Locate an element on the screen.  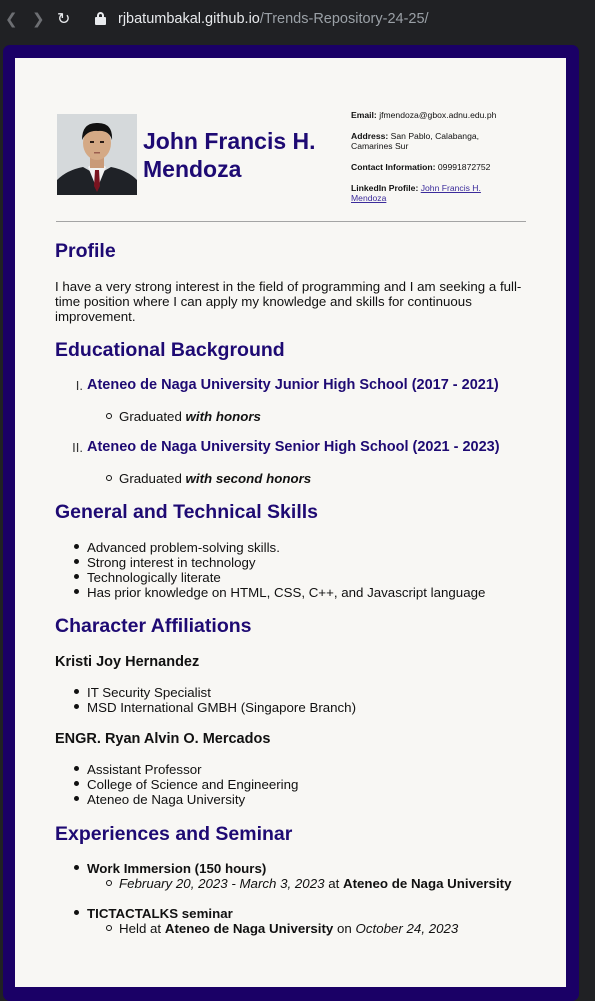
name-line-1: John Francis H. is located at coordinates (229, 141).